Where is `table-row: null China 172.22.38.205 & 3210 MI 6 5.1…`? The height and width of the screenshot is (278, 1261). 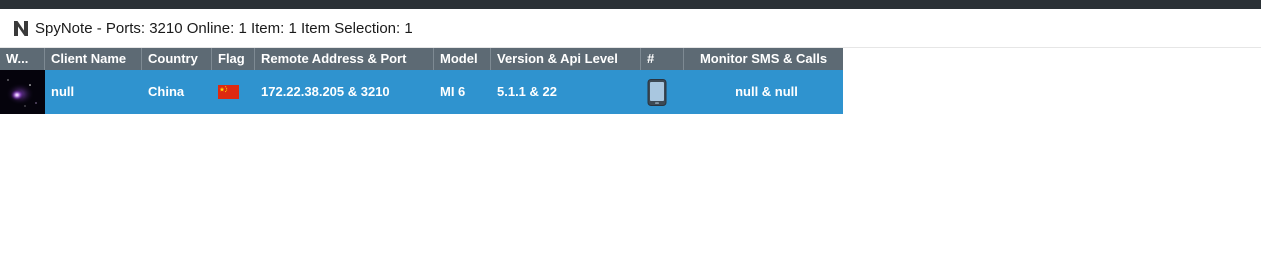
table-row: null China 172.22.38.205 & 3210 MI 6 5.1… is located at coordinates (421, 92).